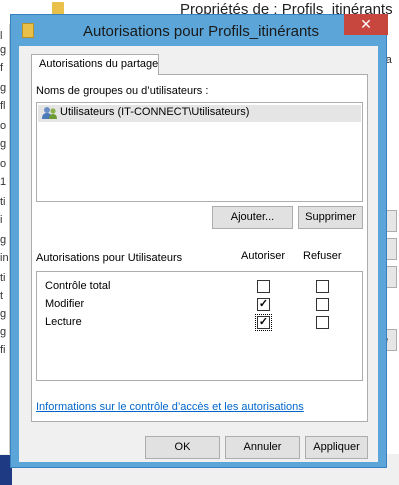  I want to click on groups-label: Noms de groupes ou d’utilisateurs :, so click(122, 91).